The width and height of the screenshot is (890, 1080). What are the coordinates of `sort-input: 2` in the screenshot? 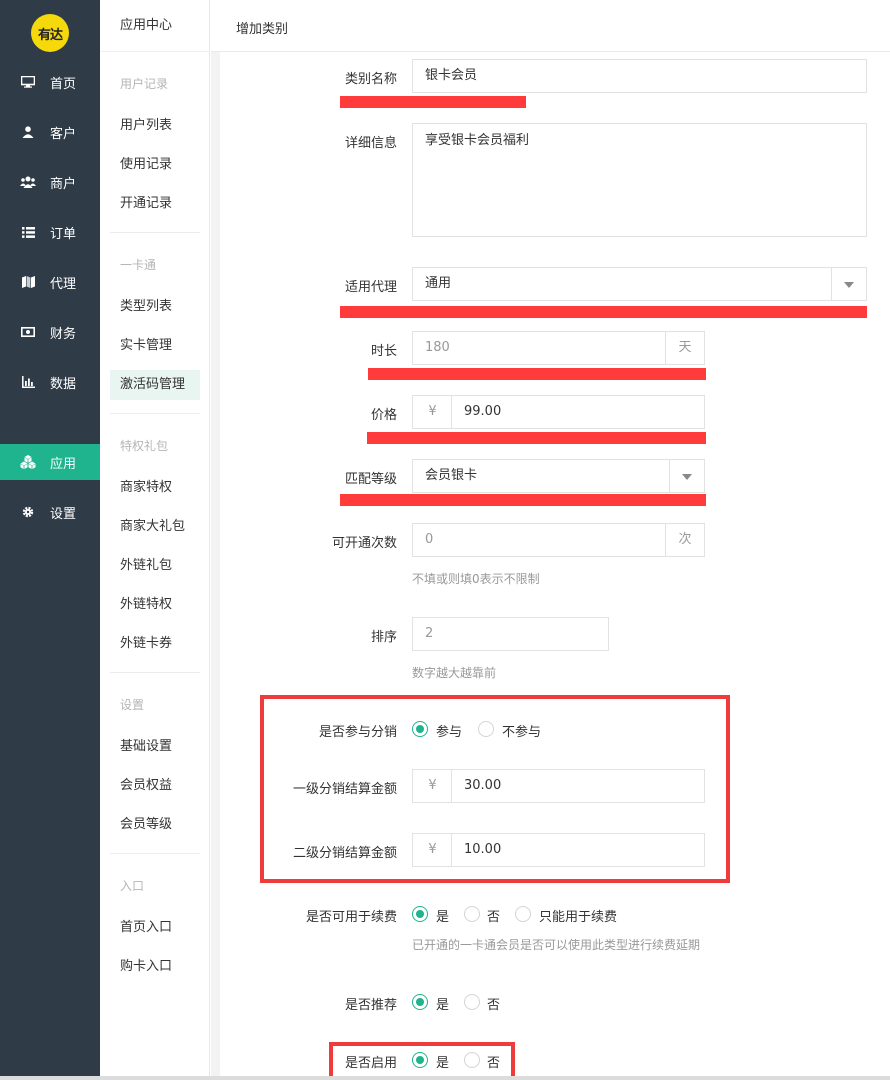 It's located at (510, 634).